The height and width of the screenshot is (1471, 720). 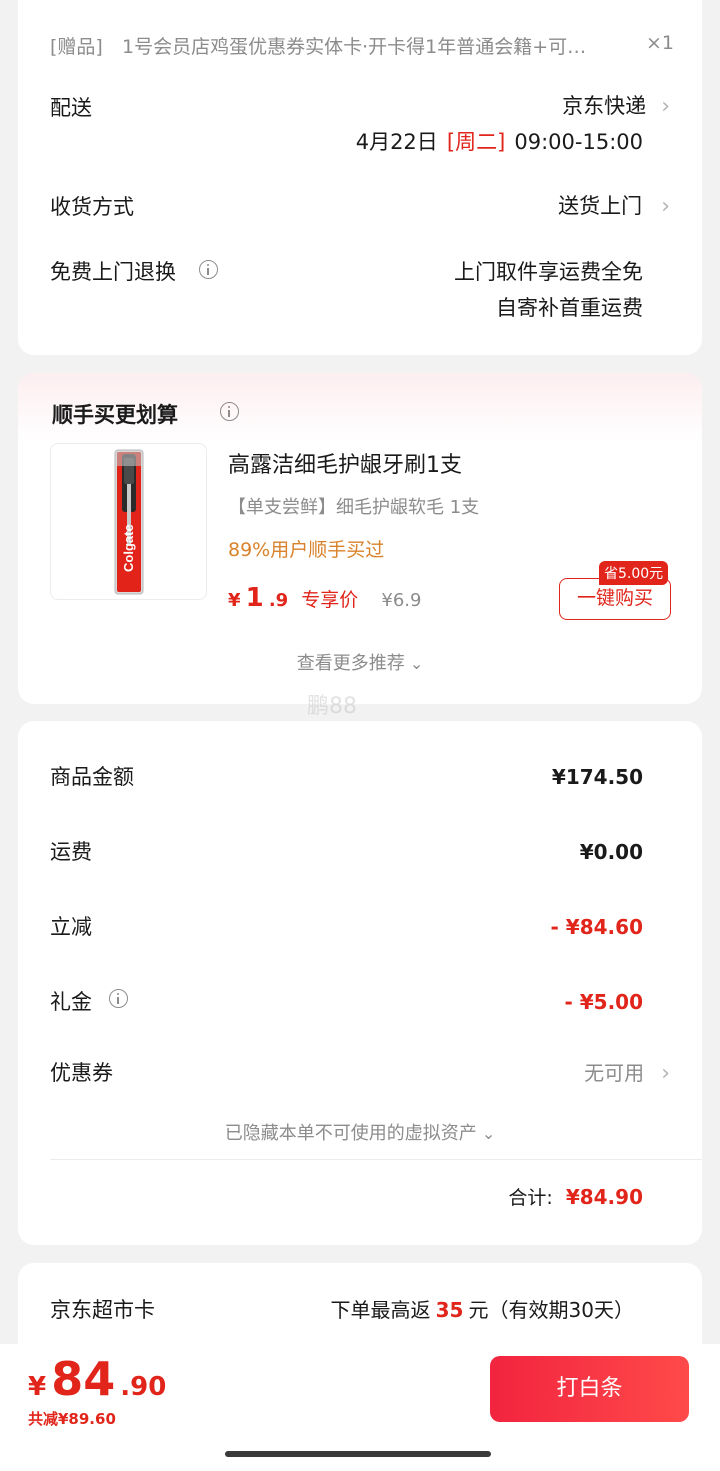 I want to click on product-name: 高露洁细毛护龈牙刷1支, so click(x=345, y=463).